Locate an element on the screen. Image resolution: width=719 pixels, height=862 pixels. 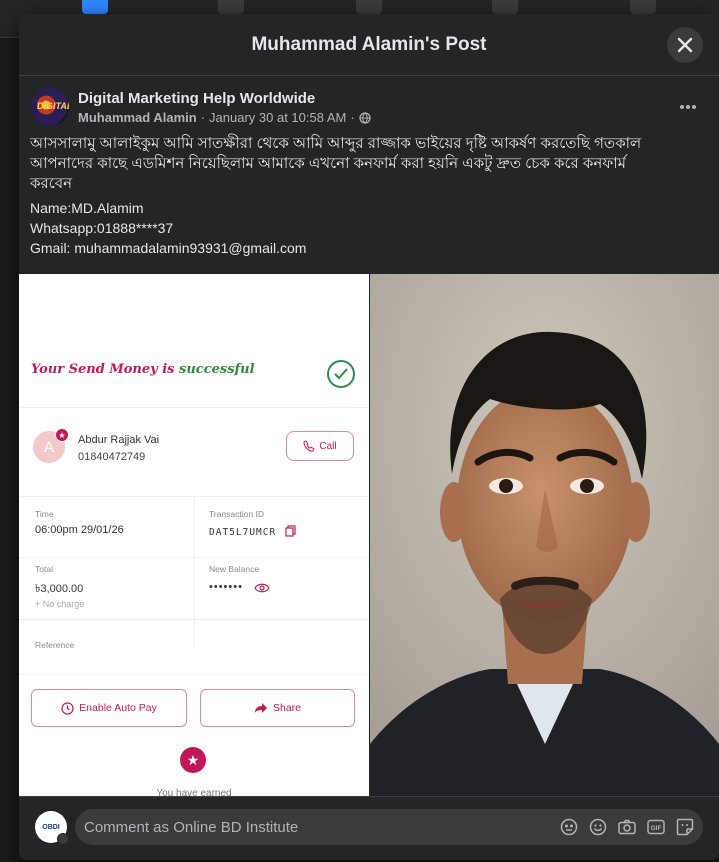
close-button is located at coordinates (685, 45).